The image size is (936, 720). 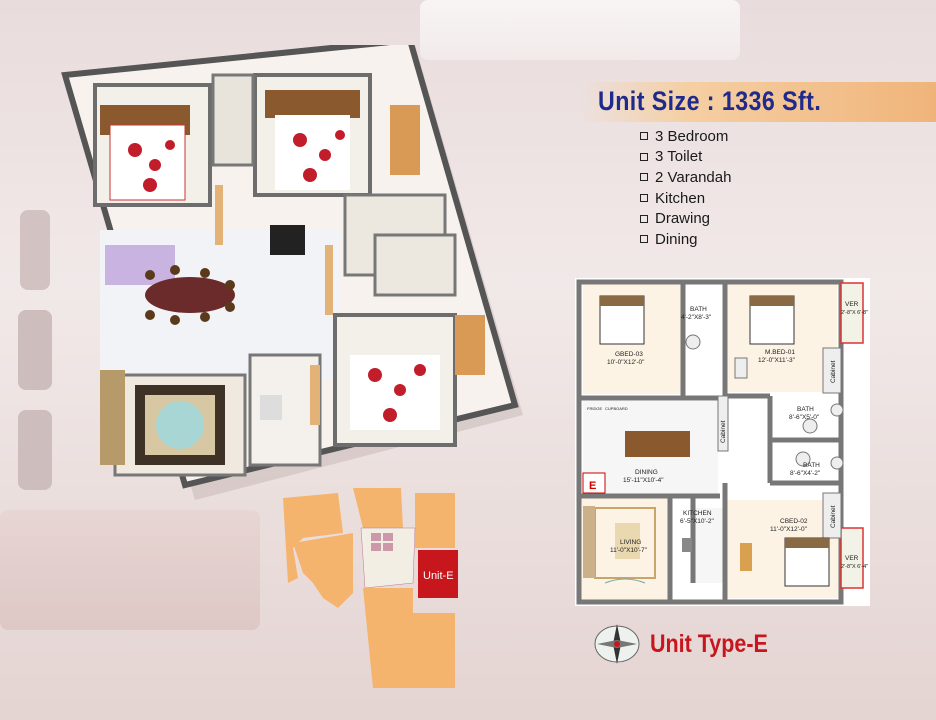 I want to click on plan-label-bath3-size: 8'-6"X4'-2", so click(x=805, y=473).